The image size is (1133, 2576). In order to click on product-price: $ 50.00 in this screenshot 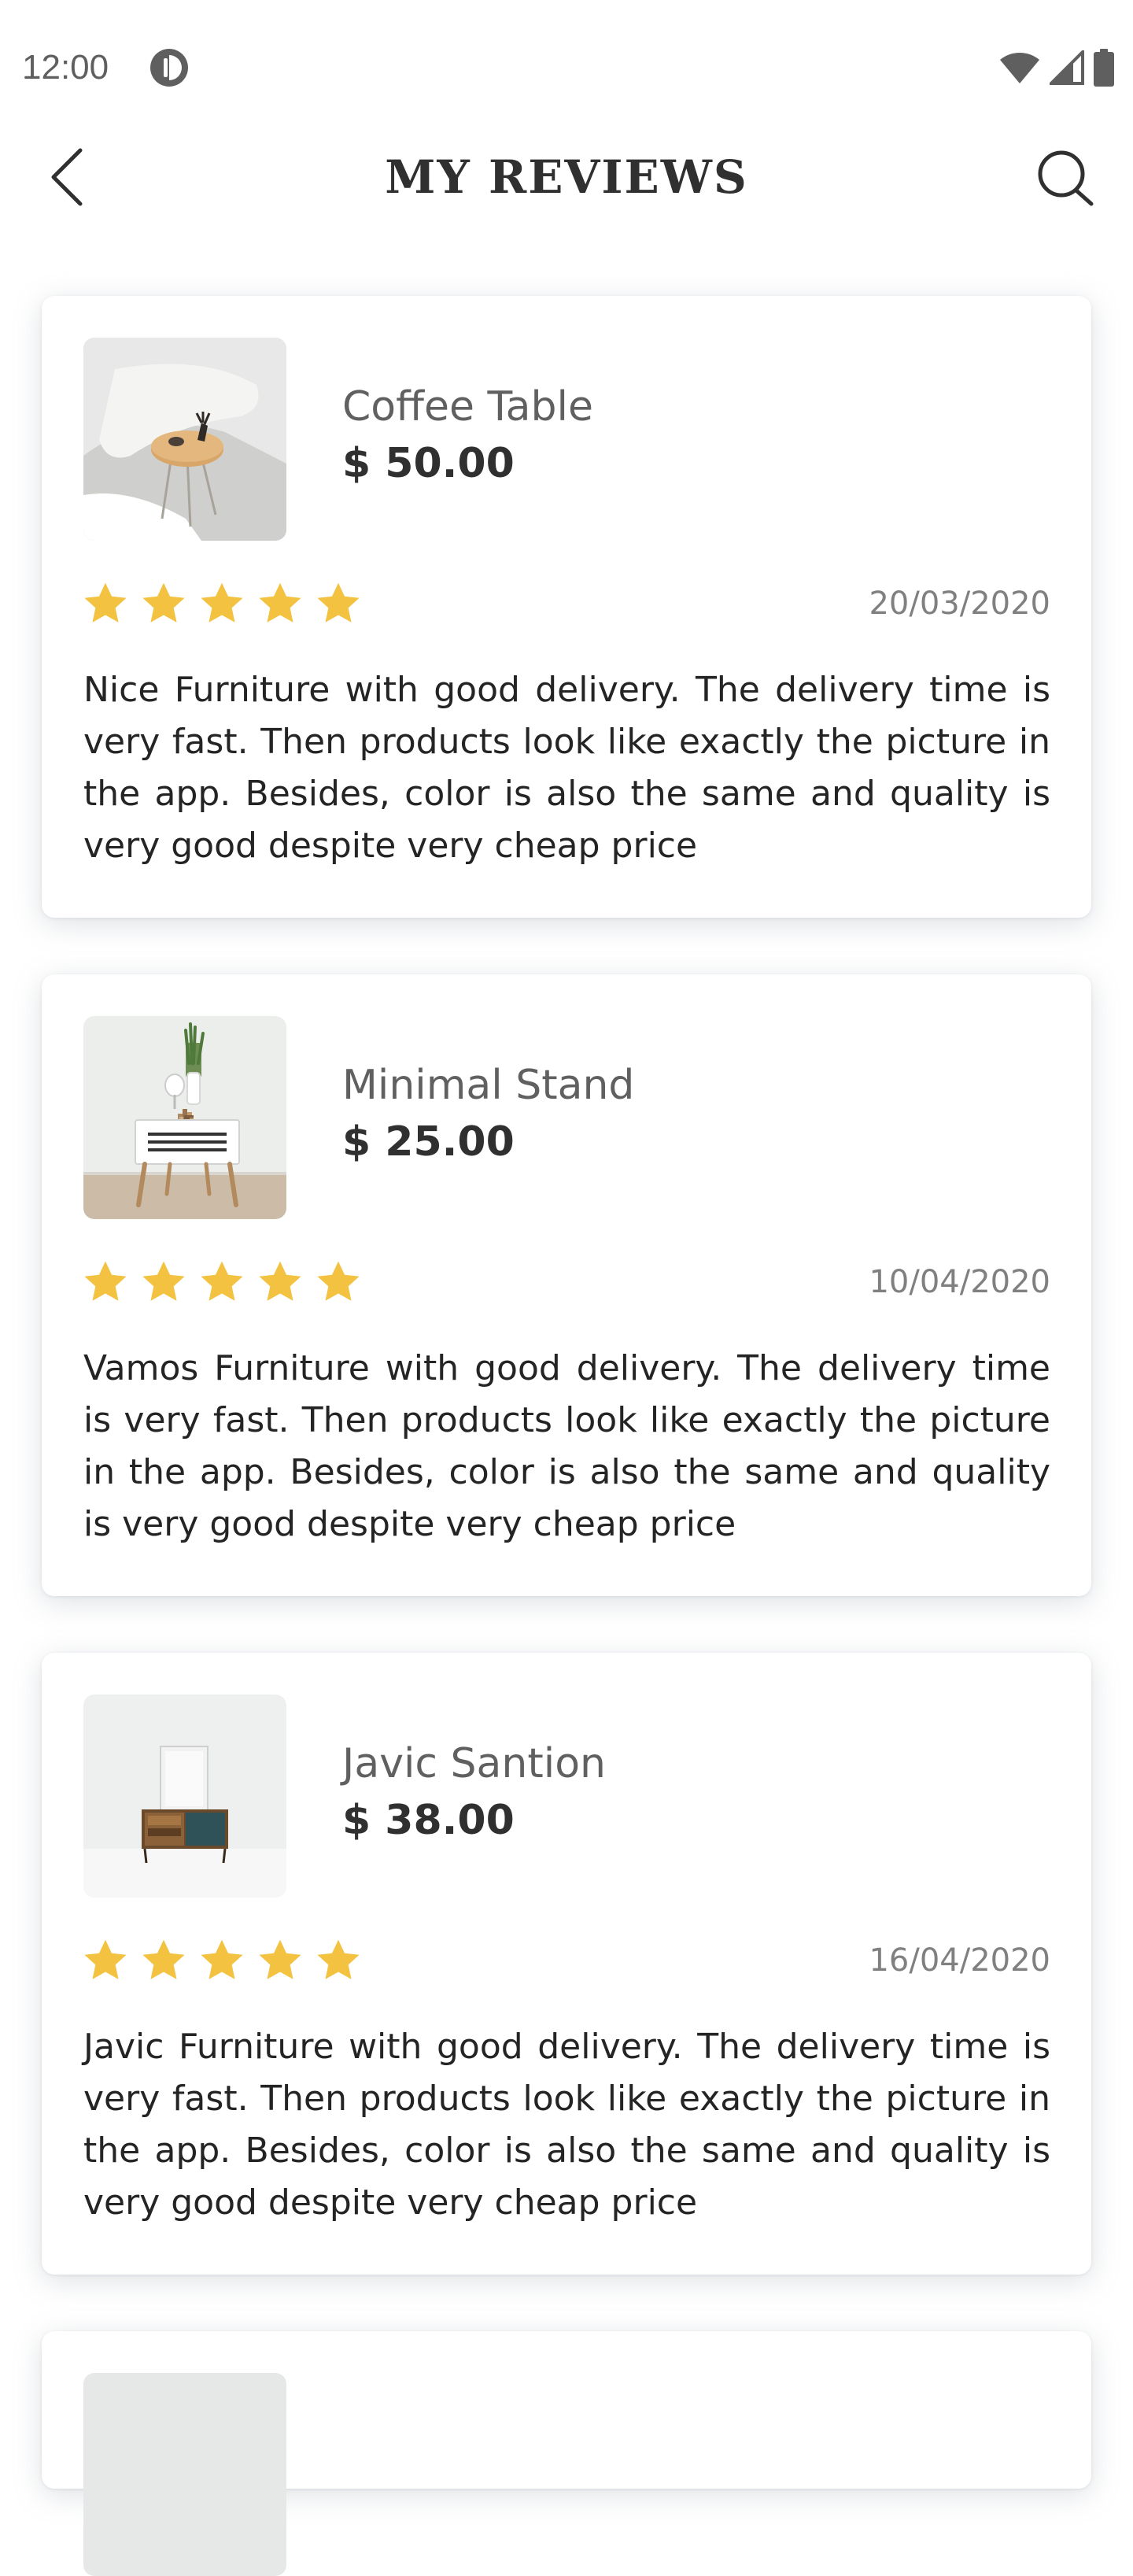, I will do `click(428, 463)`.